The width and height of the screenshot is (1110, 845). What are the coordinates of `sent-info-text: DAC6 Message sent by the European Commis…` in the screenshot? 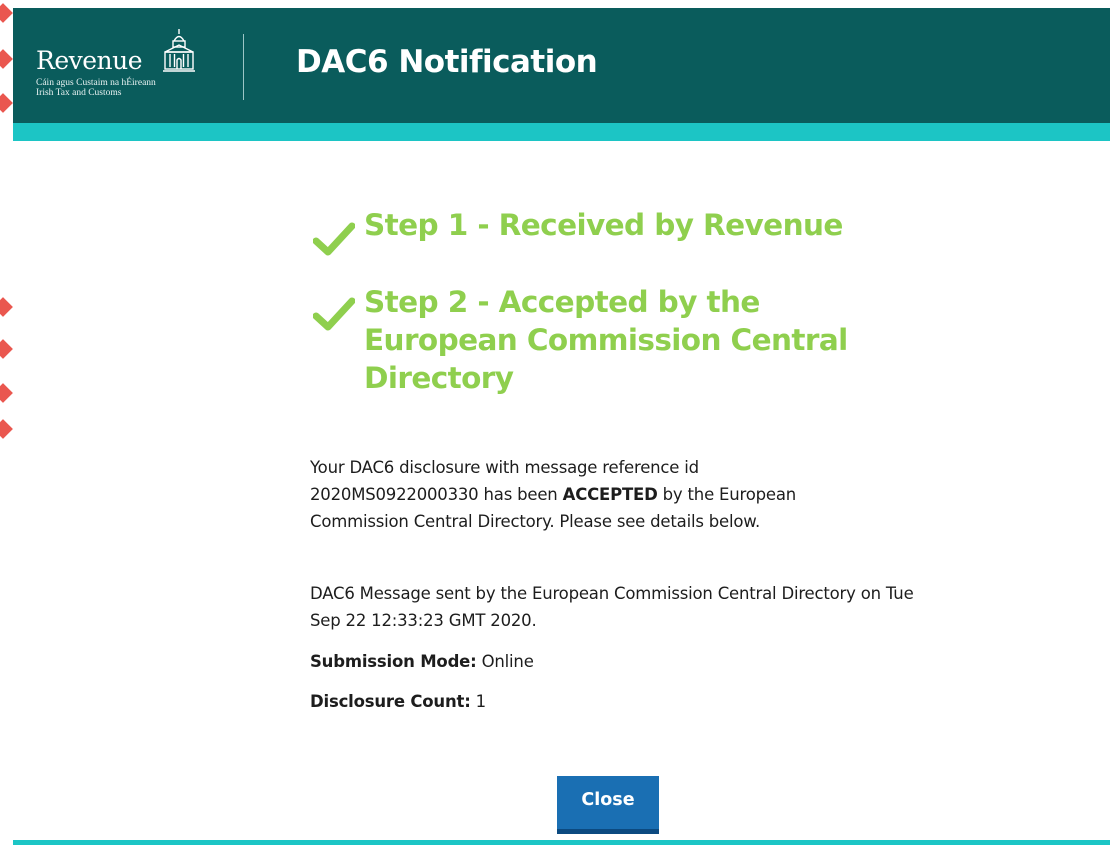 It's located at (612, 607).